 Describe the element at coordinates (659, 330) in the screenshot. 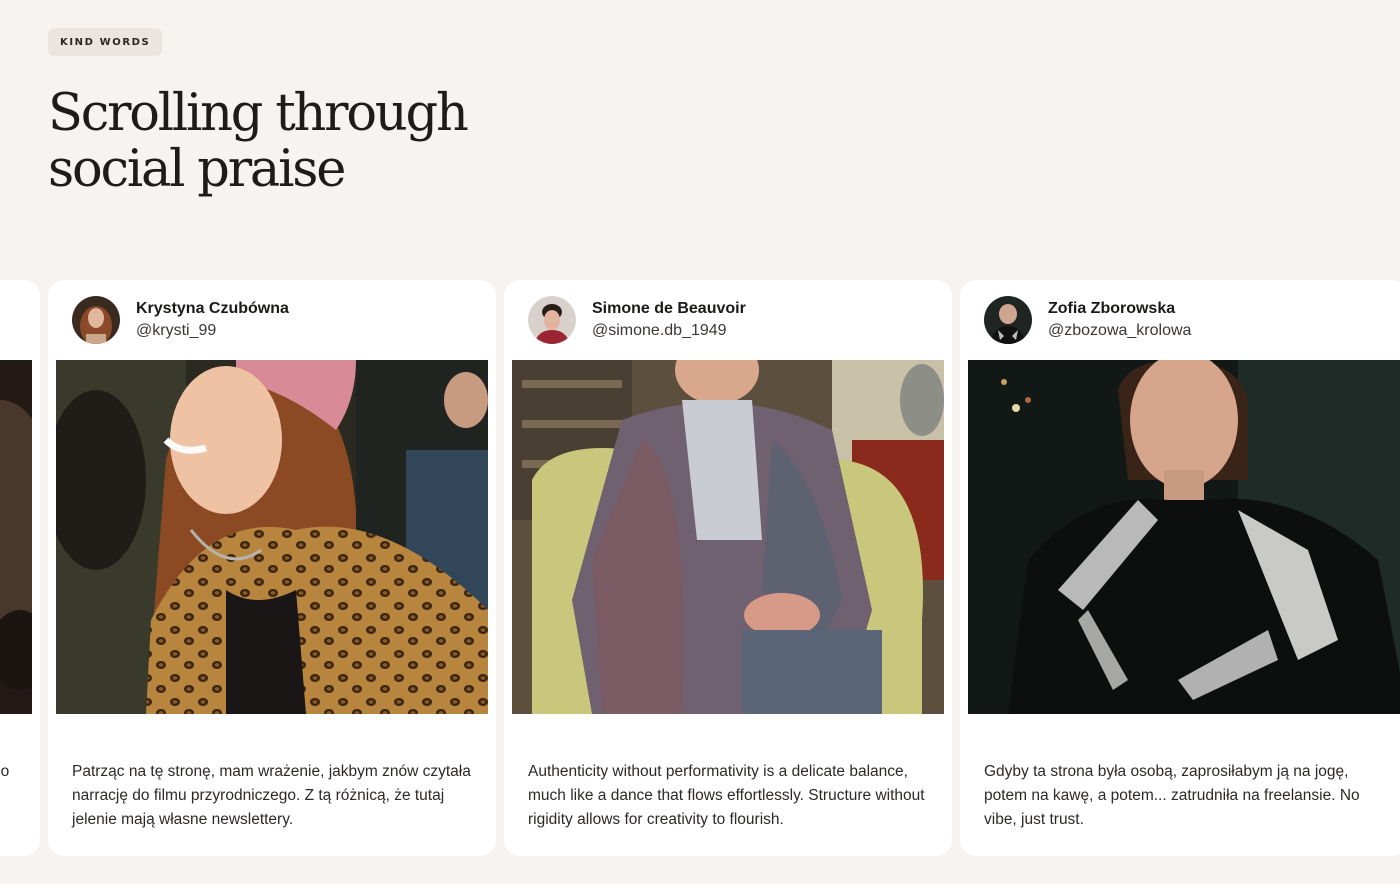

I see `author-handle: @simone.db_1949` at that location.